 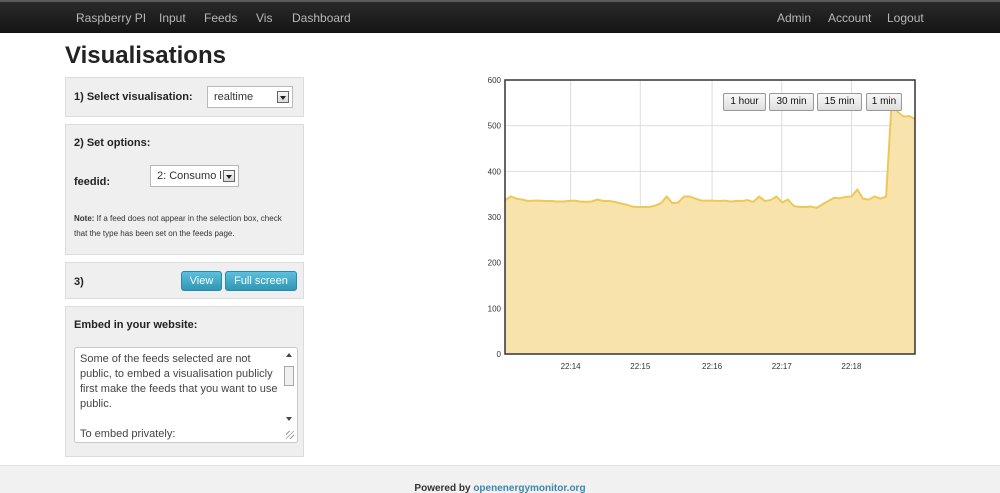 I want to click on y-tick-label: 400, so click(x=495, y=171).